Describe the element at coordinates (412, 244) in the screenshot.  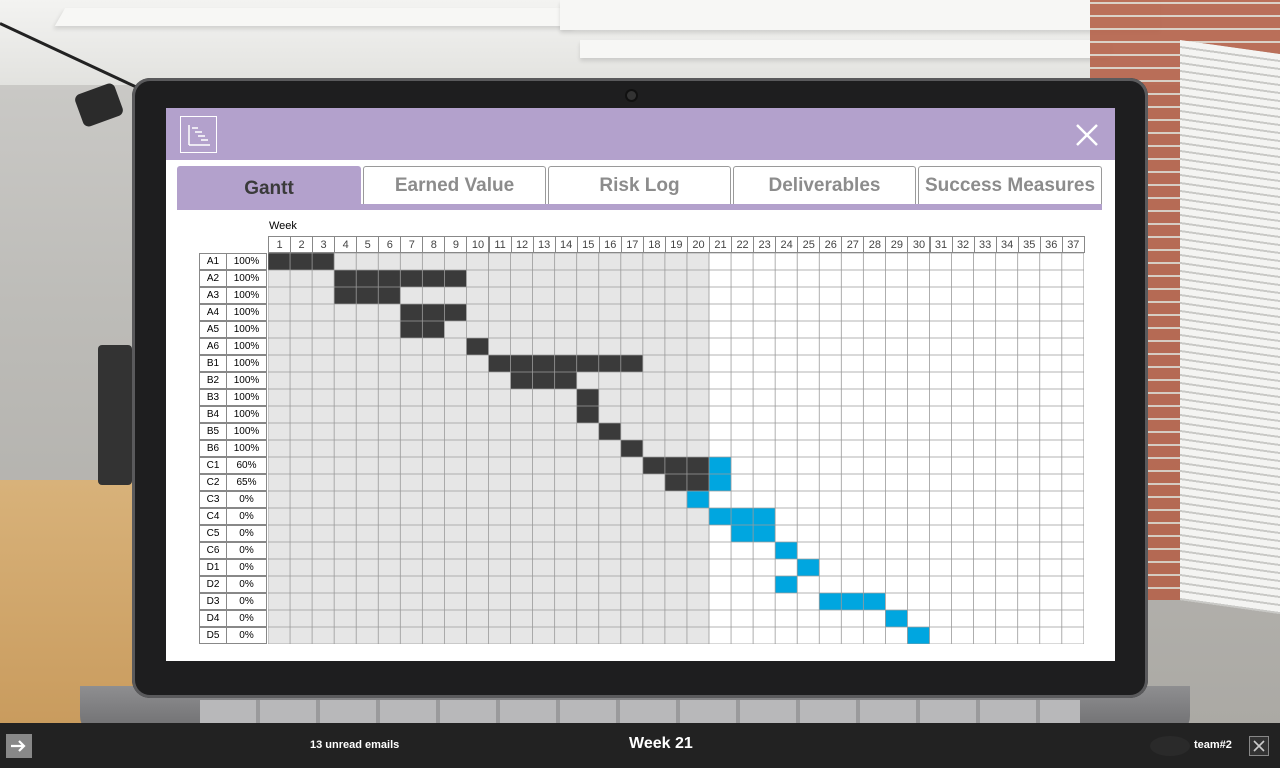
I see `week-header-7: 7` at that location.